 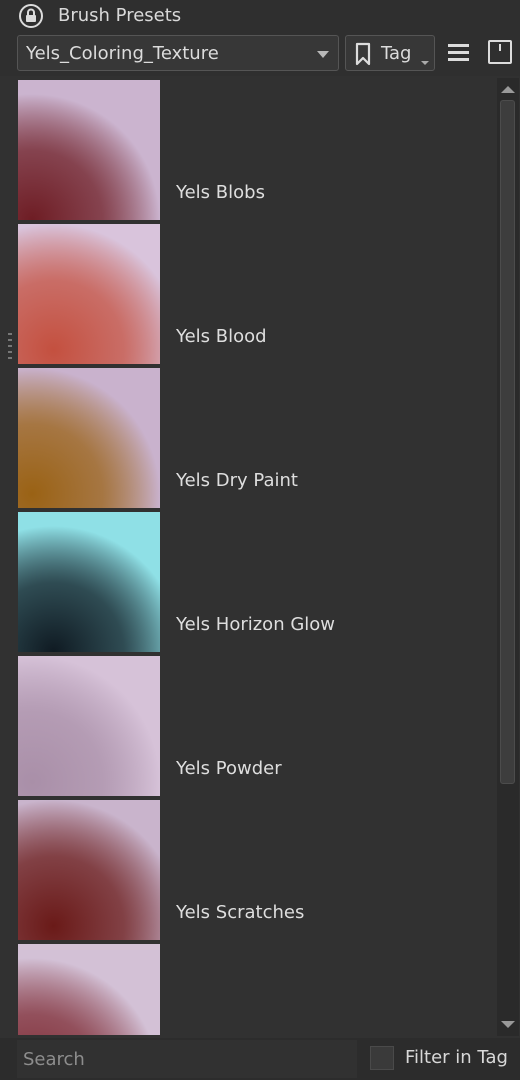 What do you see at coordinates (257, 293) in the screenshot?
I see `preset-list-item: Yels Blood` at bounding box center [257, 293].